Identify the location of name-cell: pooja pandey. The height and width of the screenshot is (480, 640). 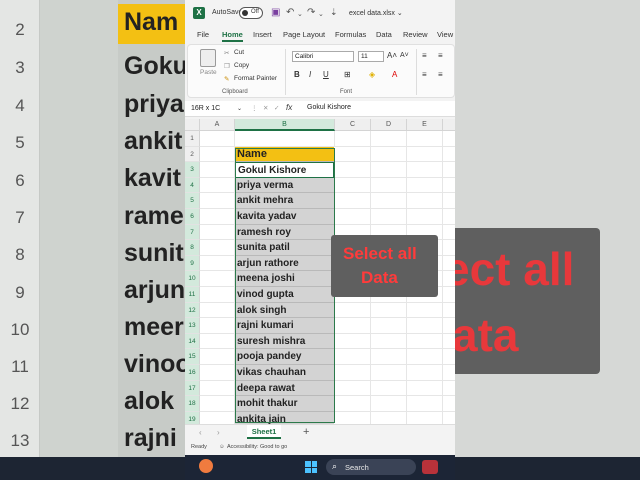
(284, 357).